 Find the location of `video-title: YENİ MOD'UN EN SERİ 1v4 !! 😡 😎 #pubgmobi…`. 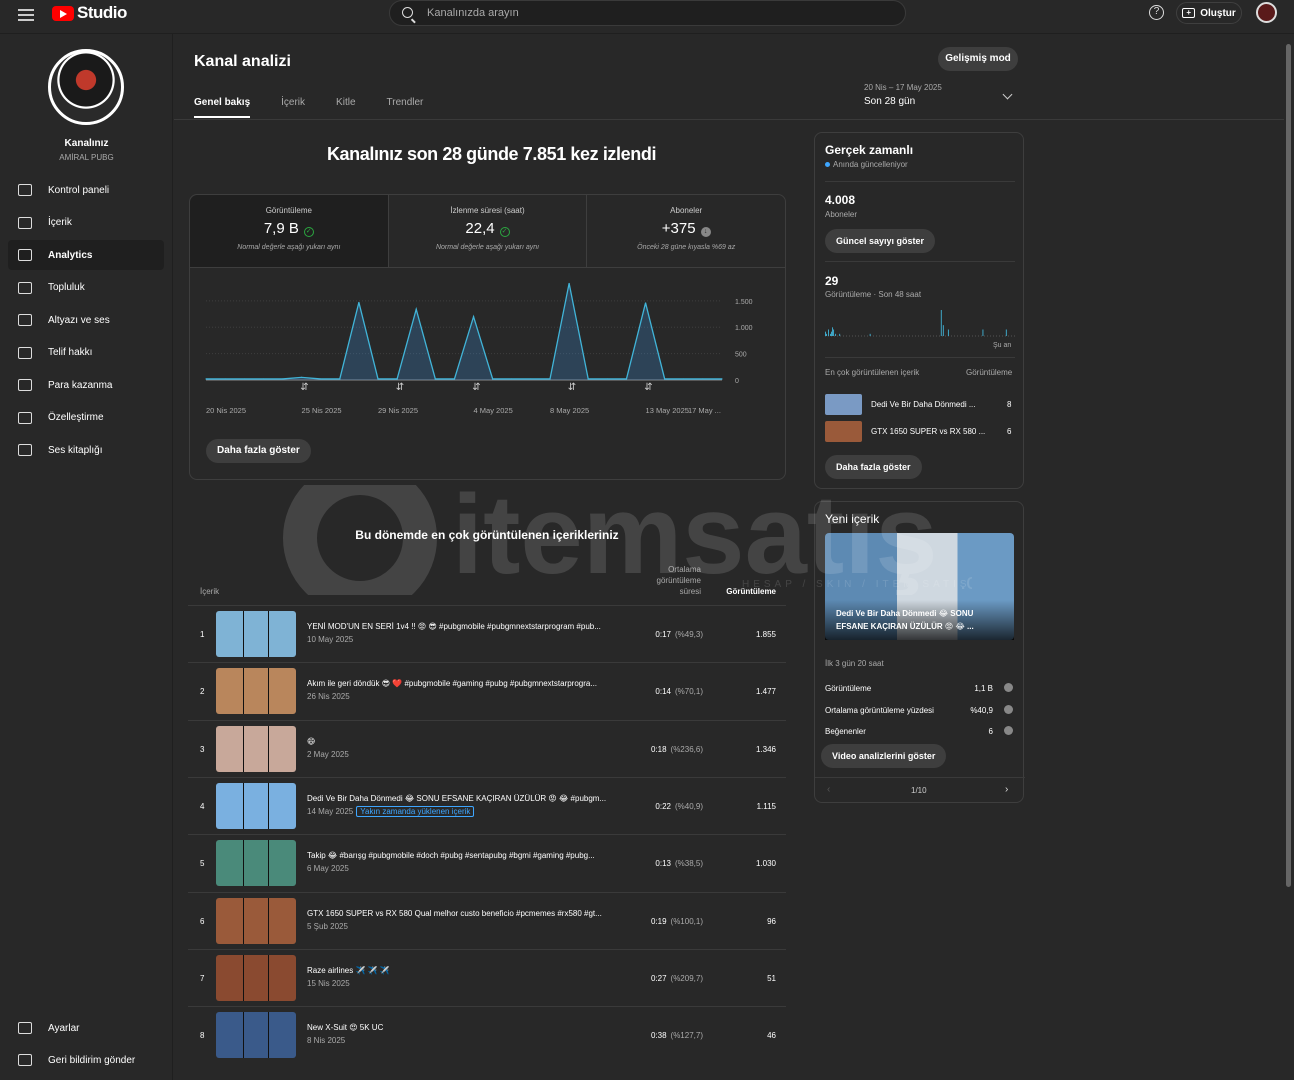

video-title: YENİ MOD'UN EN SERİ 1v4 !! 😡 😎 #pubgmobi… is located at coordinates (468, 626).